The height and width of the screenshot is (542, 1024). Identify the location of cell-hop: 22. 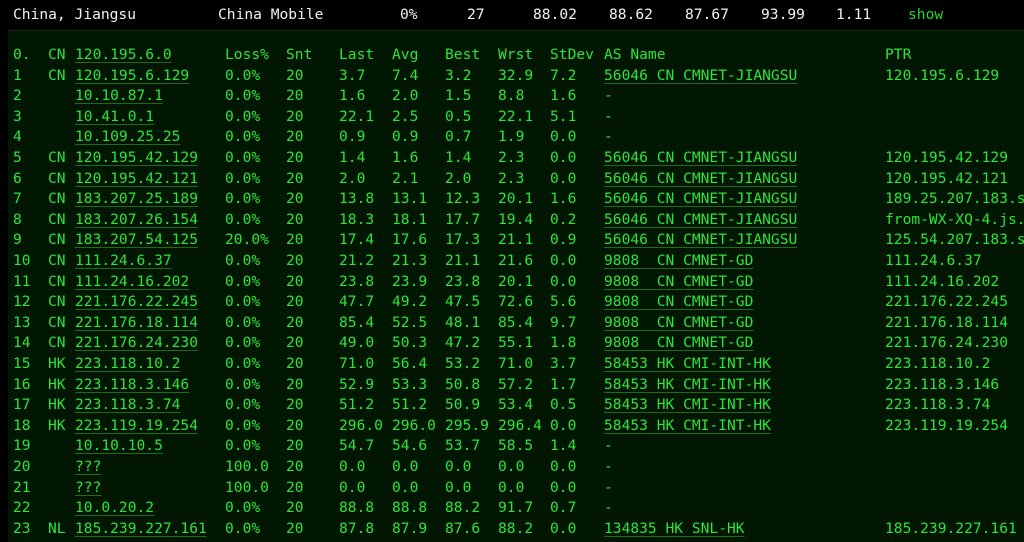
(22, 508).